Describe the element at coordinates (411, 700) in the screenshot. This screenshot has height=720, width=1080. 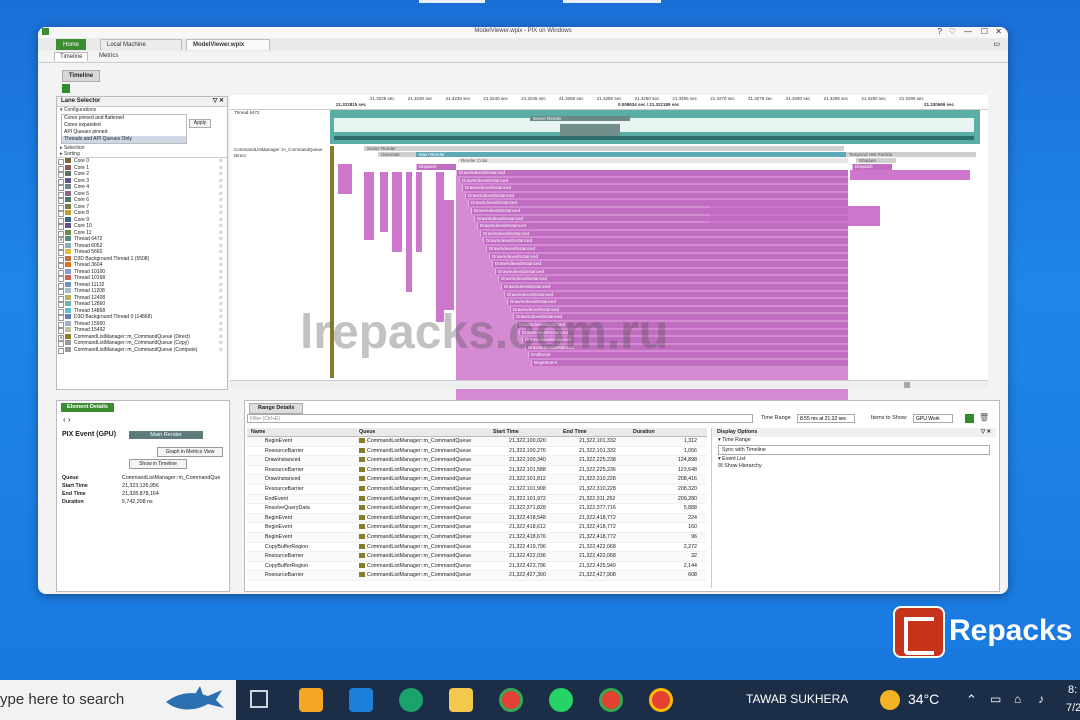
I see `edge-icon` at that location.